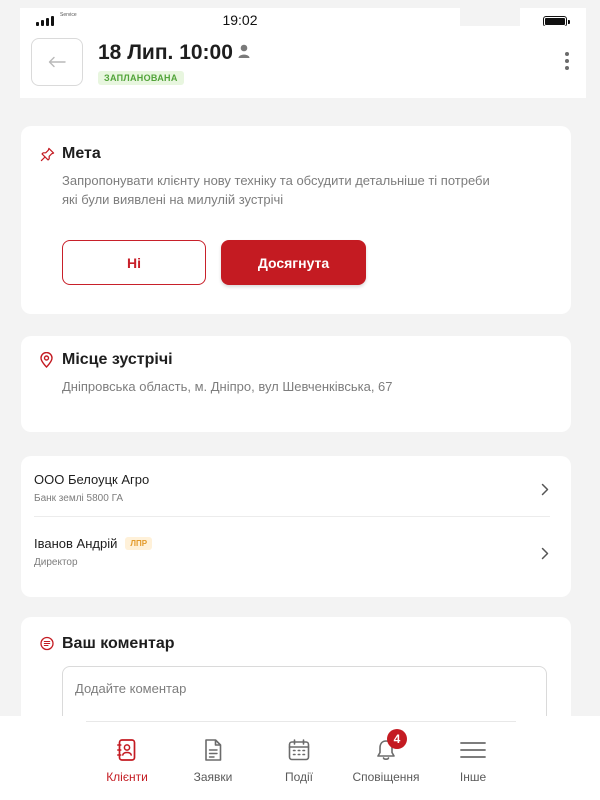 The height and width of the screenshot is (800, 600). What do you see at coordinates (296, 552) in the screenshot?
I see `list-item: Іванов Андрій ЛПР Директор` at bounding box center [296, 552].